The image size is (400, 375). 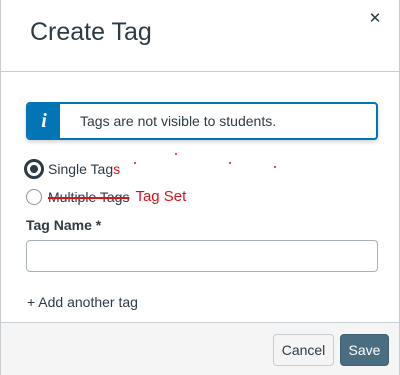 I want to click on radio-button-unchecked, so click(x=34, y=196).